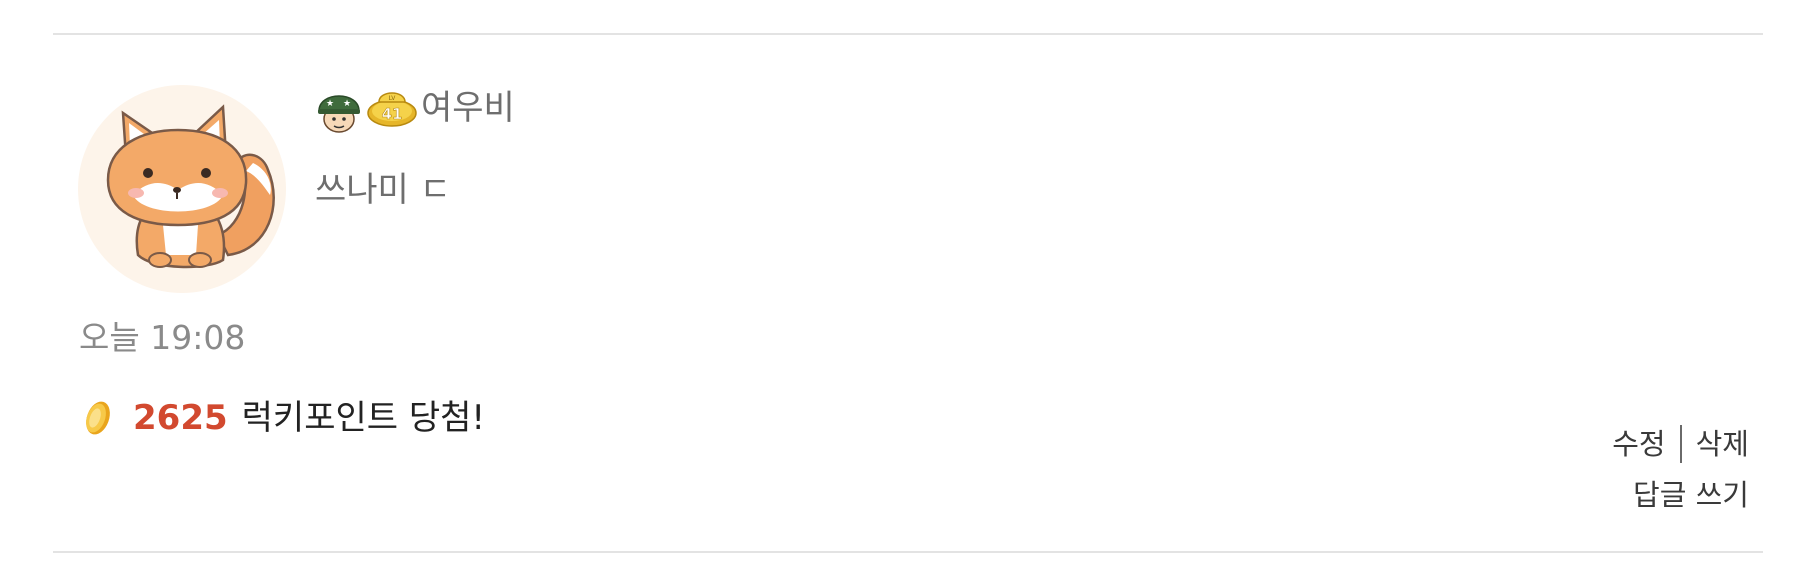  Describe the element at coordinates (98, 418) in the screenshot. I see `coin-icon` at that location.